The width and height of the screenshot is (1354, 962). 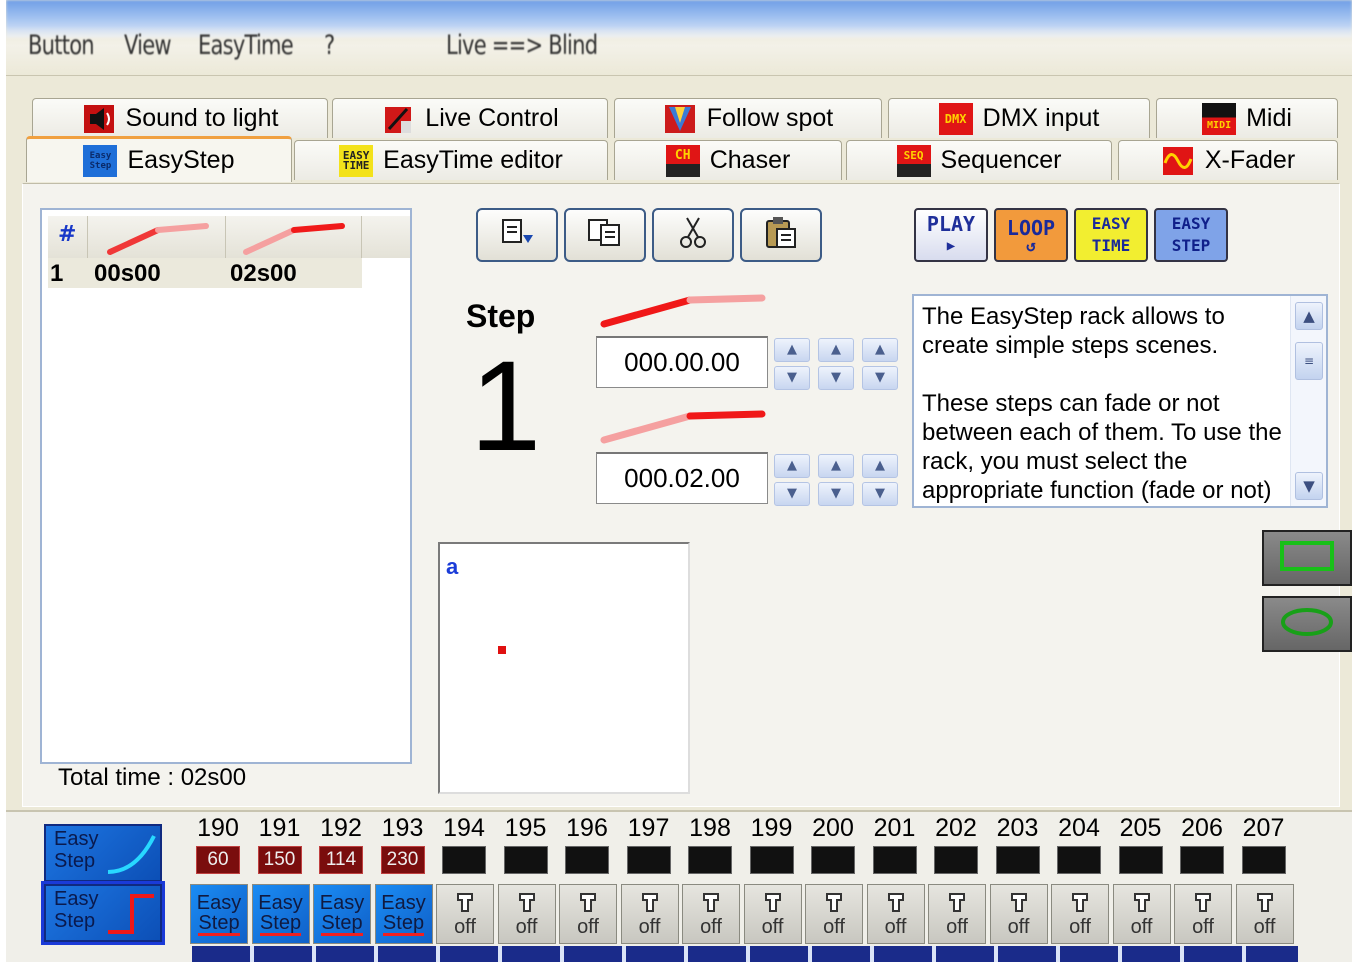 What do you see at coordinates (205, 273) in the screenshot?
I see `step-row: 1 00s00 02s00` at bounding box center [205, 273].